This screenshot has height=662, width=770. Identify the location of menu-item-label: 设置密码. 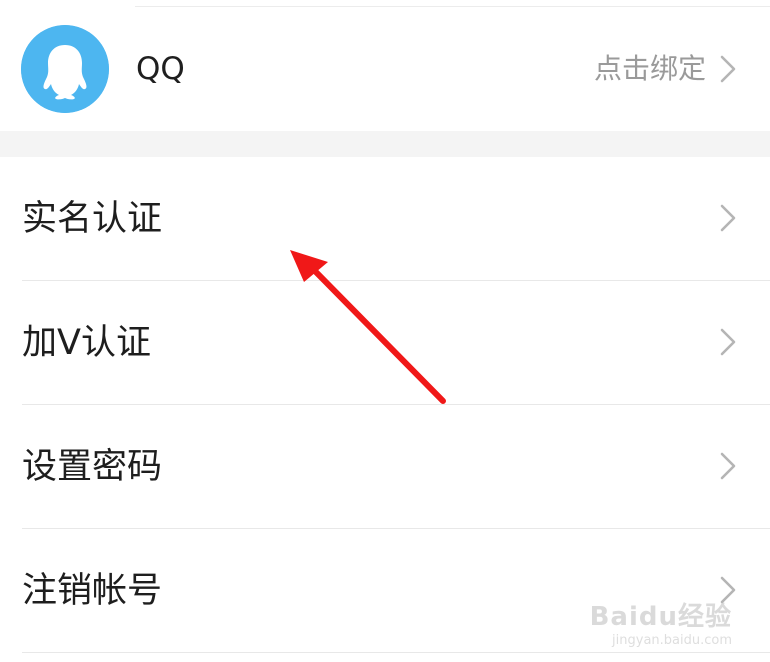
(92, 467).